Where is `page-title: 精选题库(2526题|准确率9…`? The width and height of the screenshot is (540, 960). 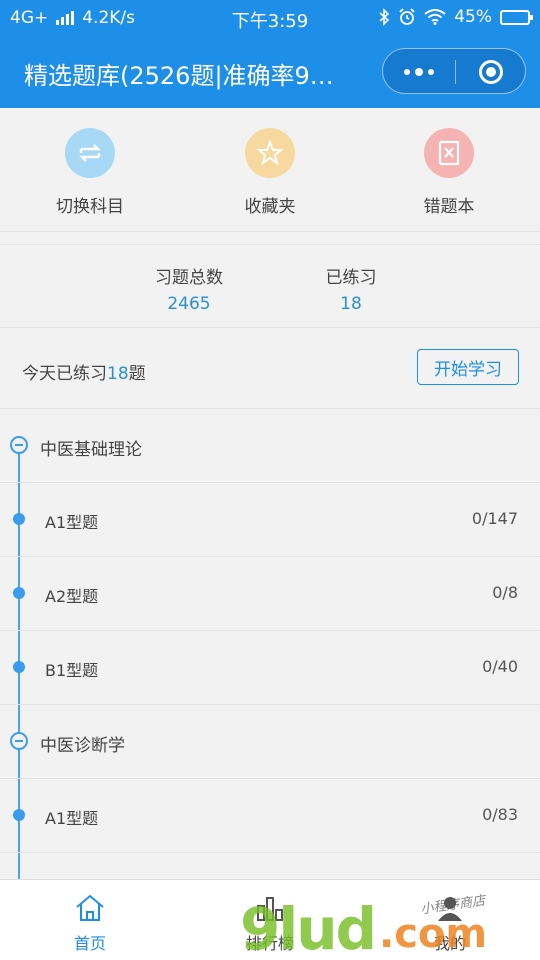 page-title: 精选题库(2526题|准确率9… is located at coordinates (179, 76).